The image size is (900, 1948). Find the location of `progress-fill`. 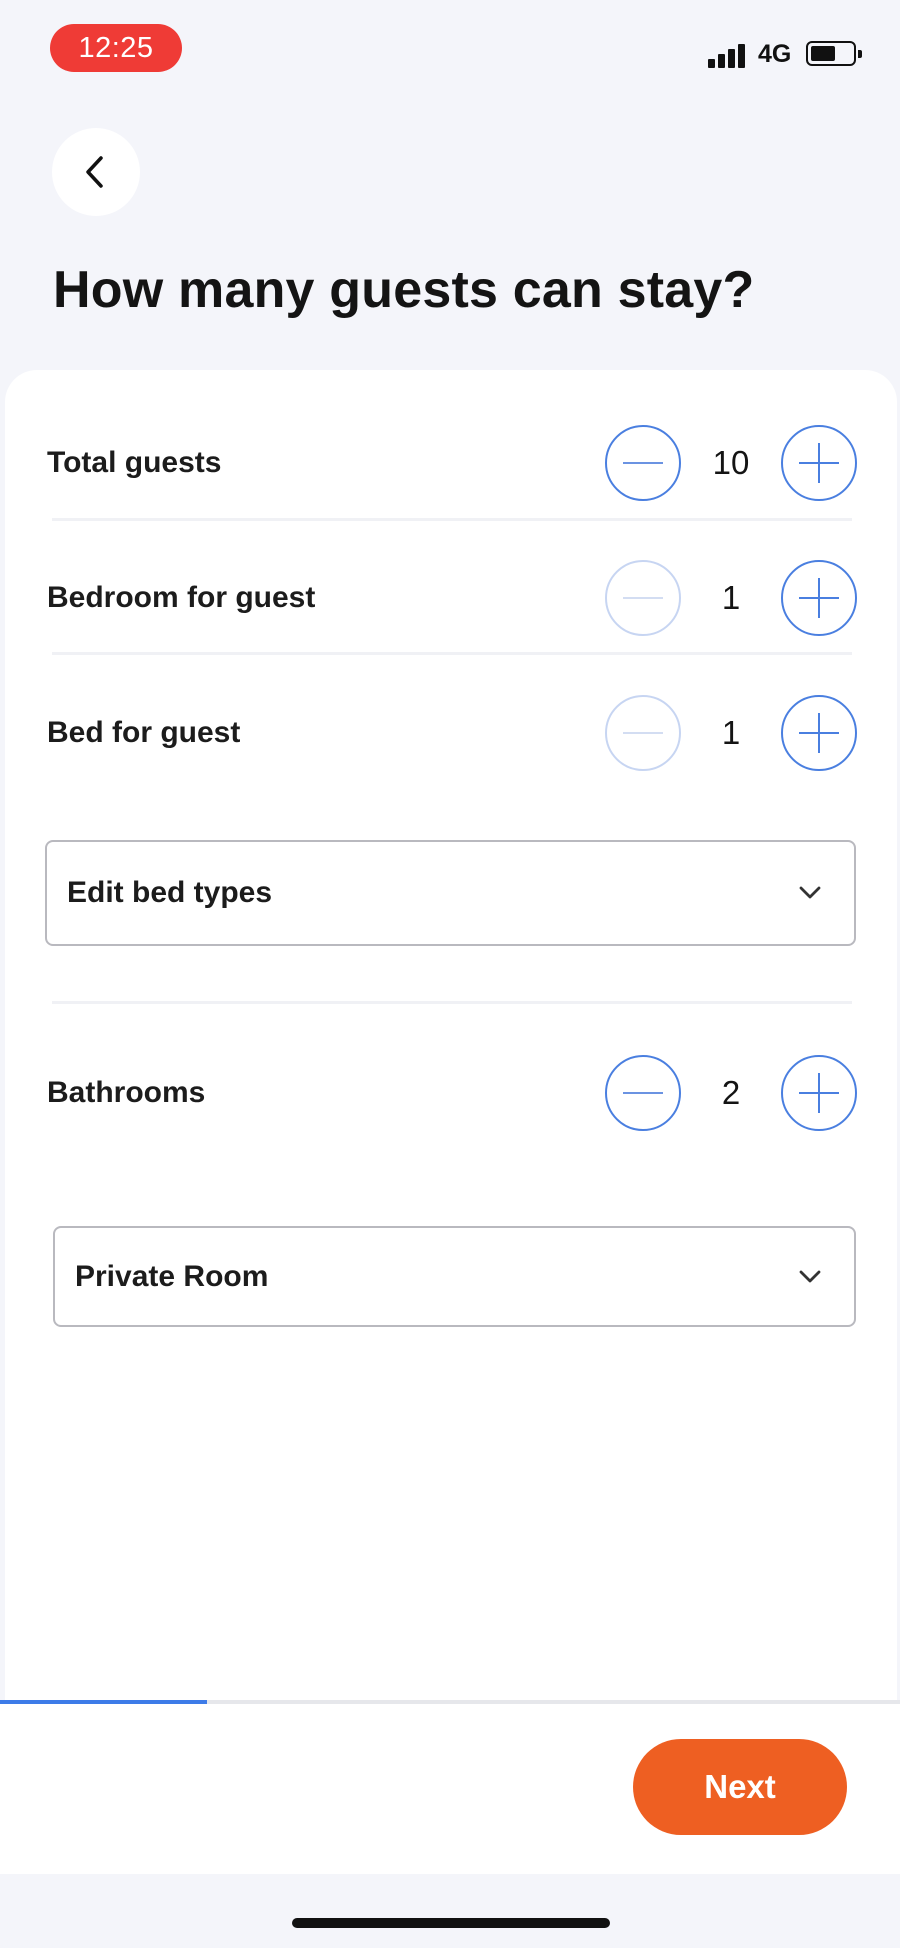

progress-fill is located at coordinates (103, 1702).